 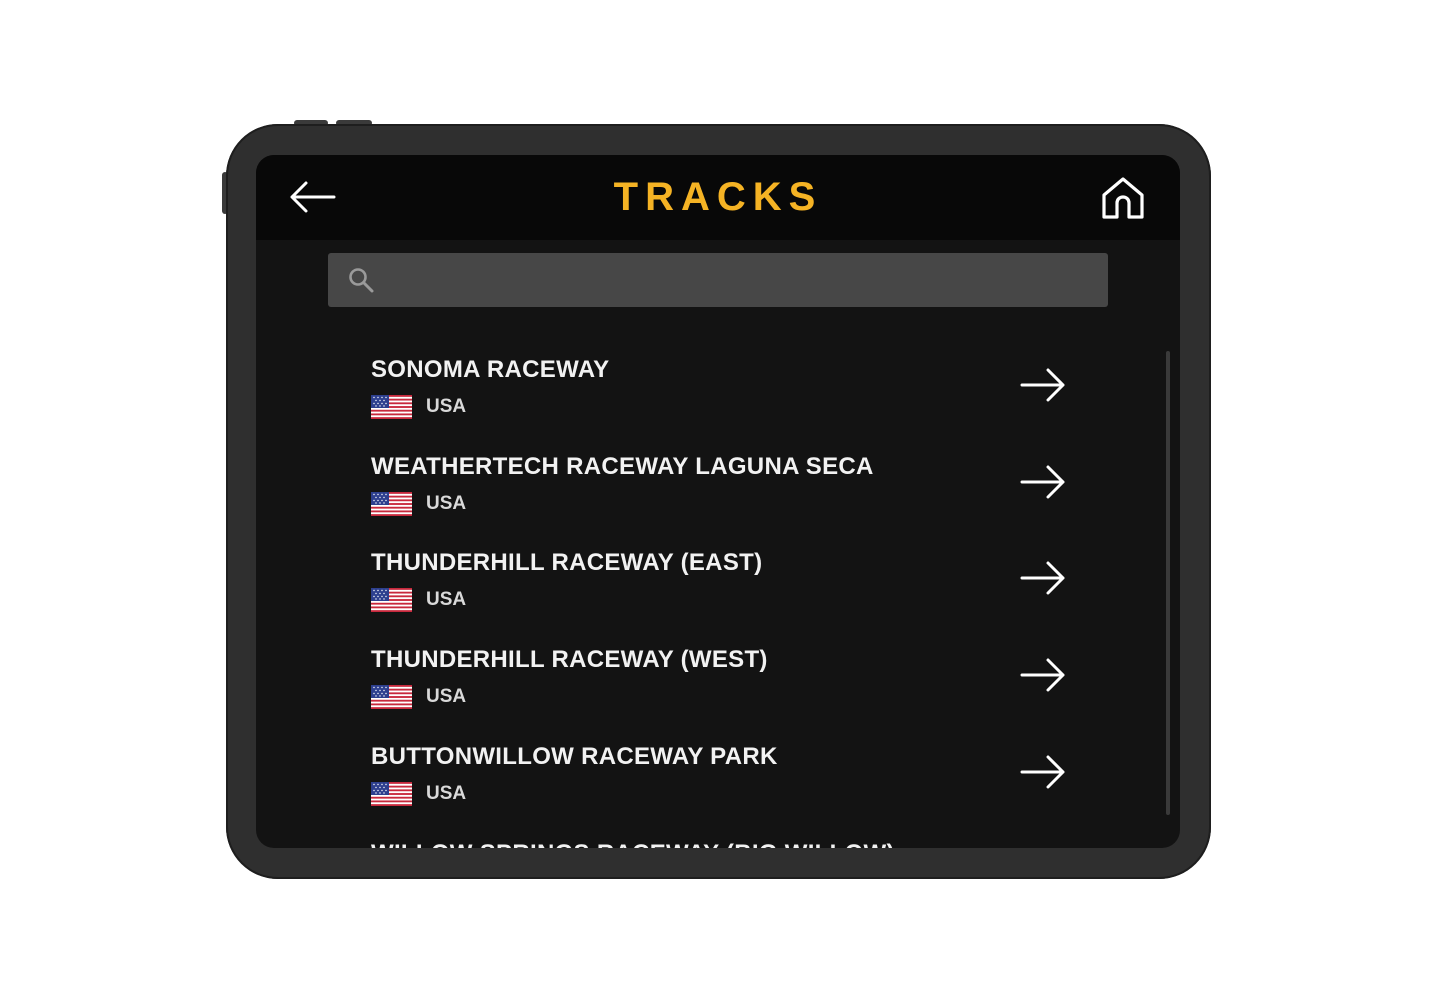 What do you see at coordinates (633, 844) in the screenshot?
I see `track-name: WILLOW SPRINGS RACEWAY (BIG WILLOW)` at bounding box center [633, 844].